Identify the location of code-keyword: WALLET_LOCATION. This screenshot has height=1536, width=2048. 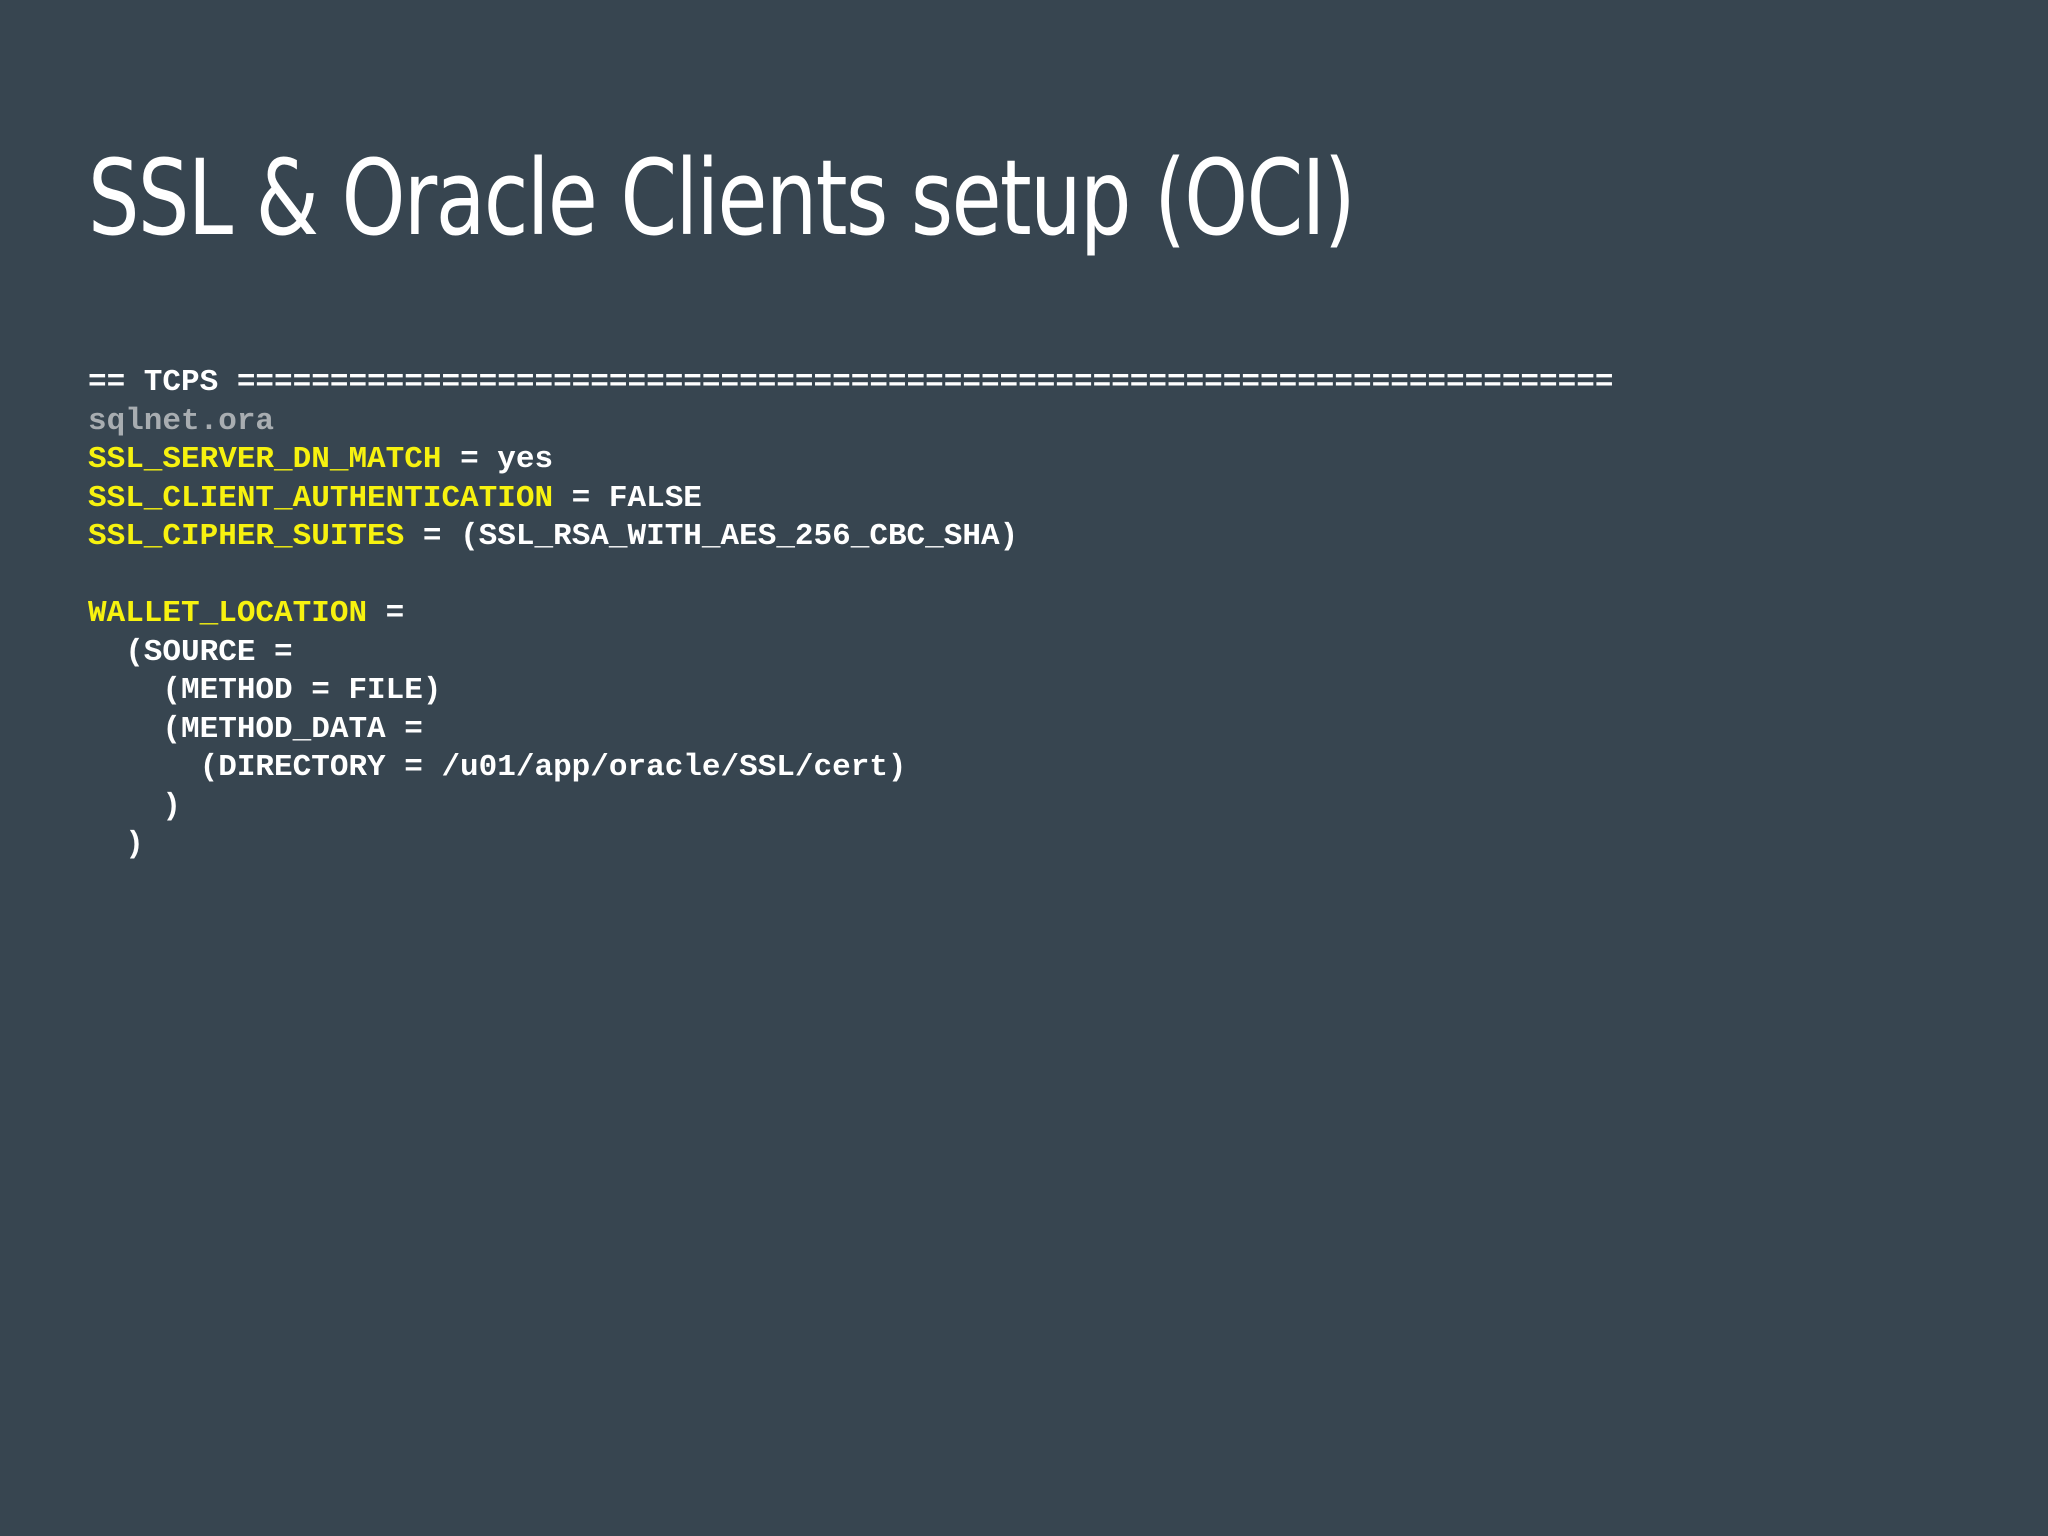
(228, 613).